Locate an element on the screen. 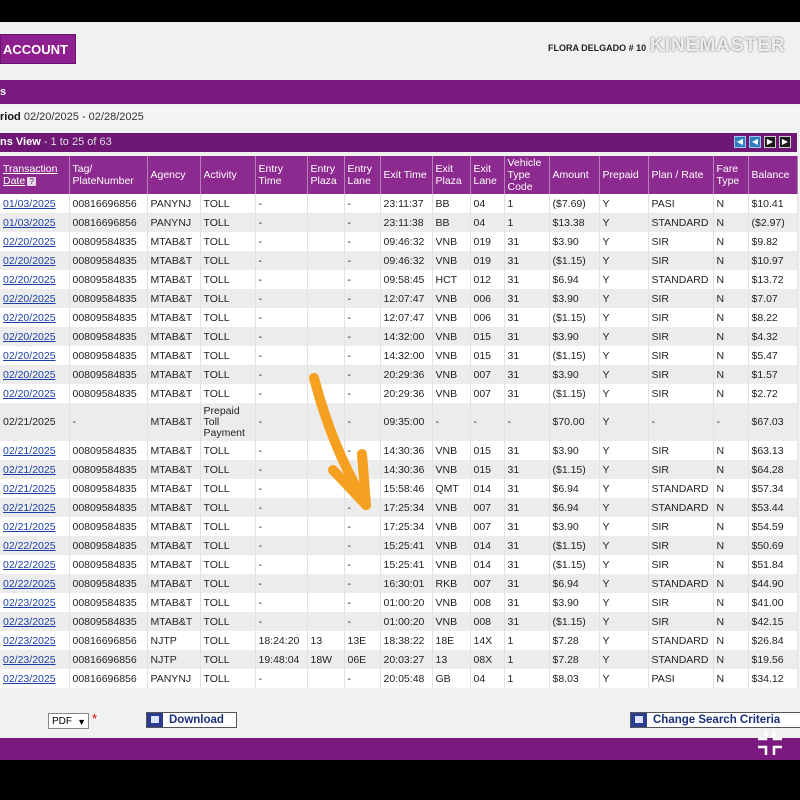 The height and width of the screenshot is (800, 800). column-header-label: Fare Type is located at coordinates (728, 175).